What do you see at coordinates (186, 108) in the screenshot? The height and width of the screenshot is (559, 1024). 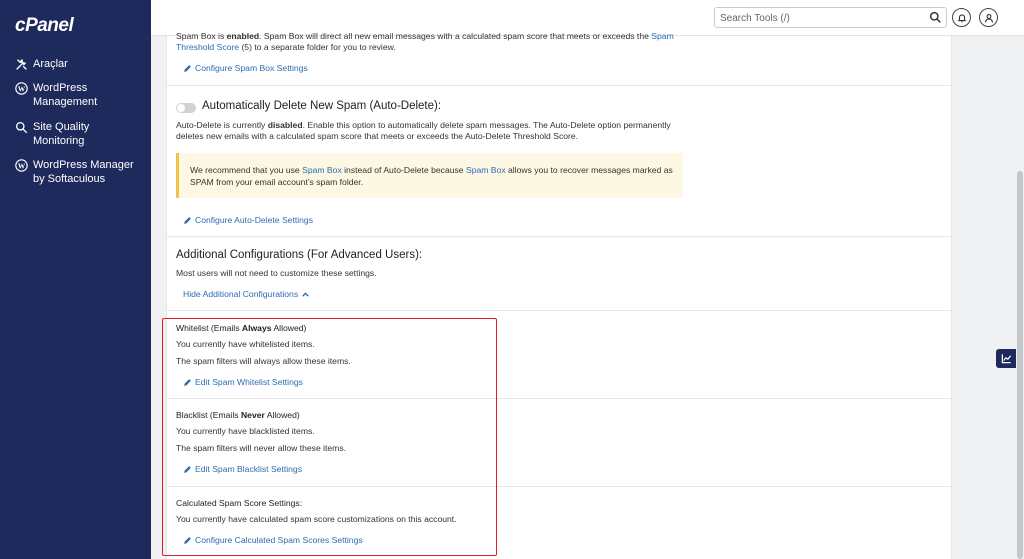 I see `auto-delete-toggle` at bounding box center [186, 108].